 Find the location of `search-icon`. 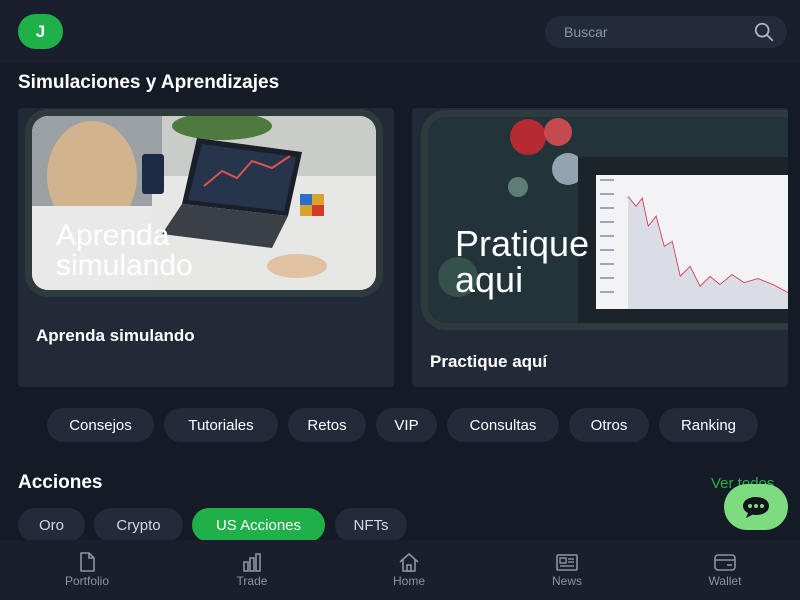

search-icon is located at coordinates (764, 32).